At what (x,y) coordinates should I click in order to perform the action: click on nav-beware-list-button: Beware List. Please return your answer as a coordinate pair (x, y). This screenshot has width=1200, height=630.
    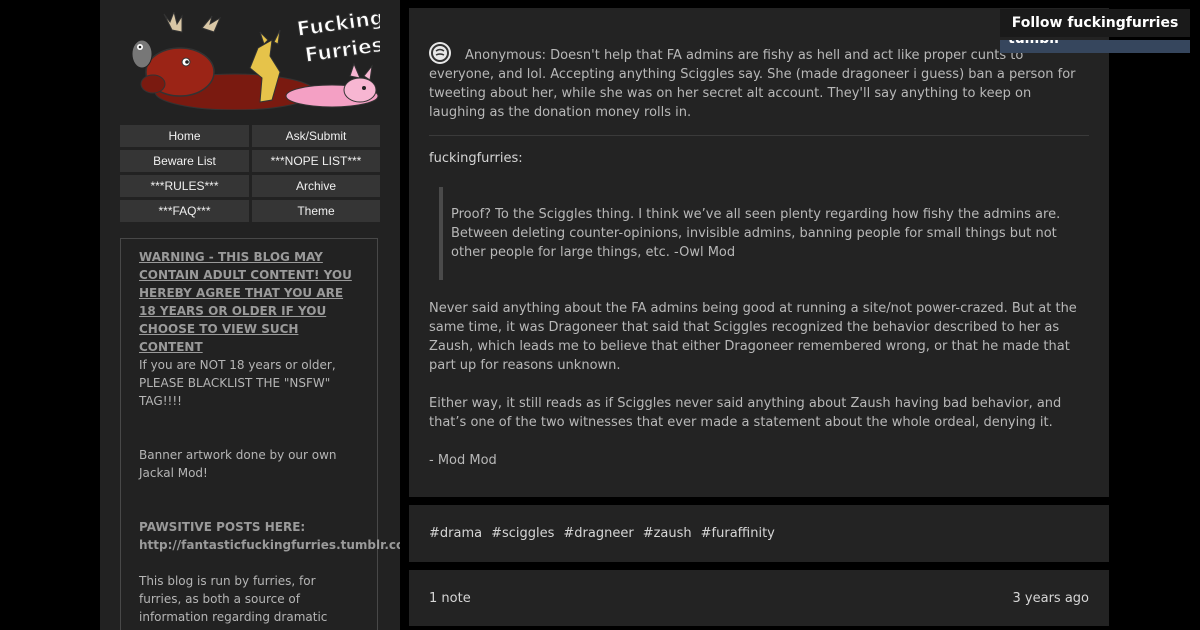
    Looking at the image, I should click on (184, 161).